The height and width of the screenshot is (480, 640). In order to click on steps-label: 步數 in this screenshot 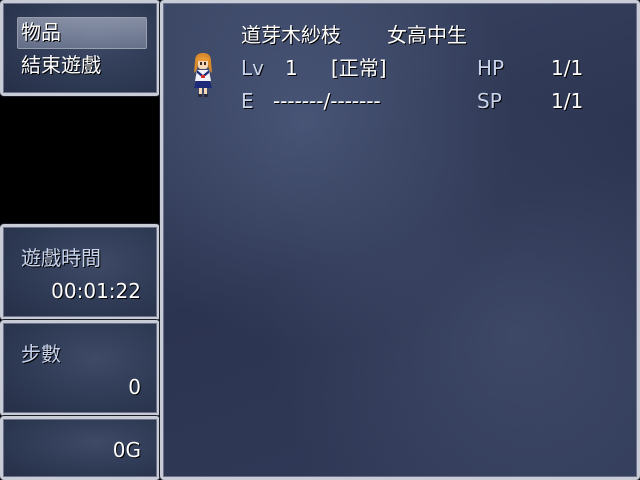, I will do `click(41, 354)`.